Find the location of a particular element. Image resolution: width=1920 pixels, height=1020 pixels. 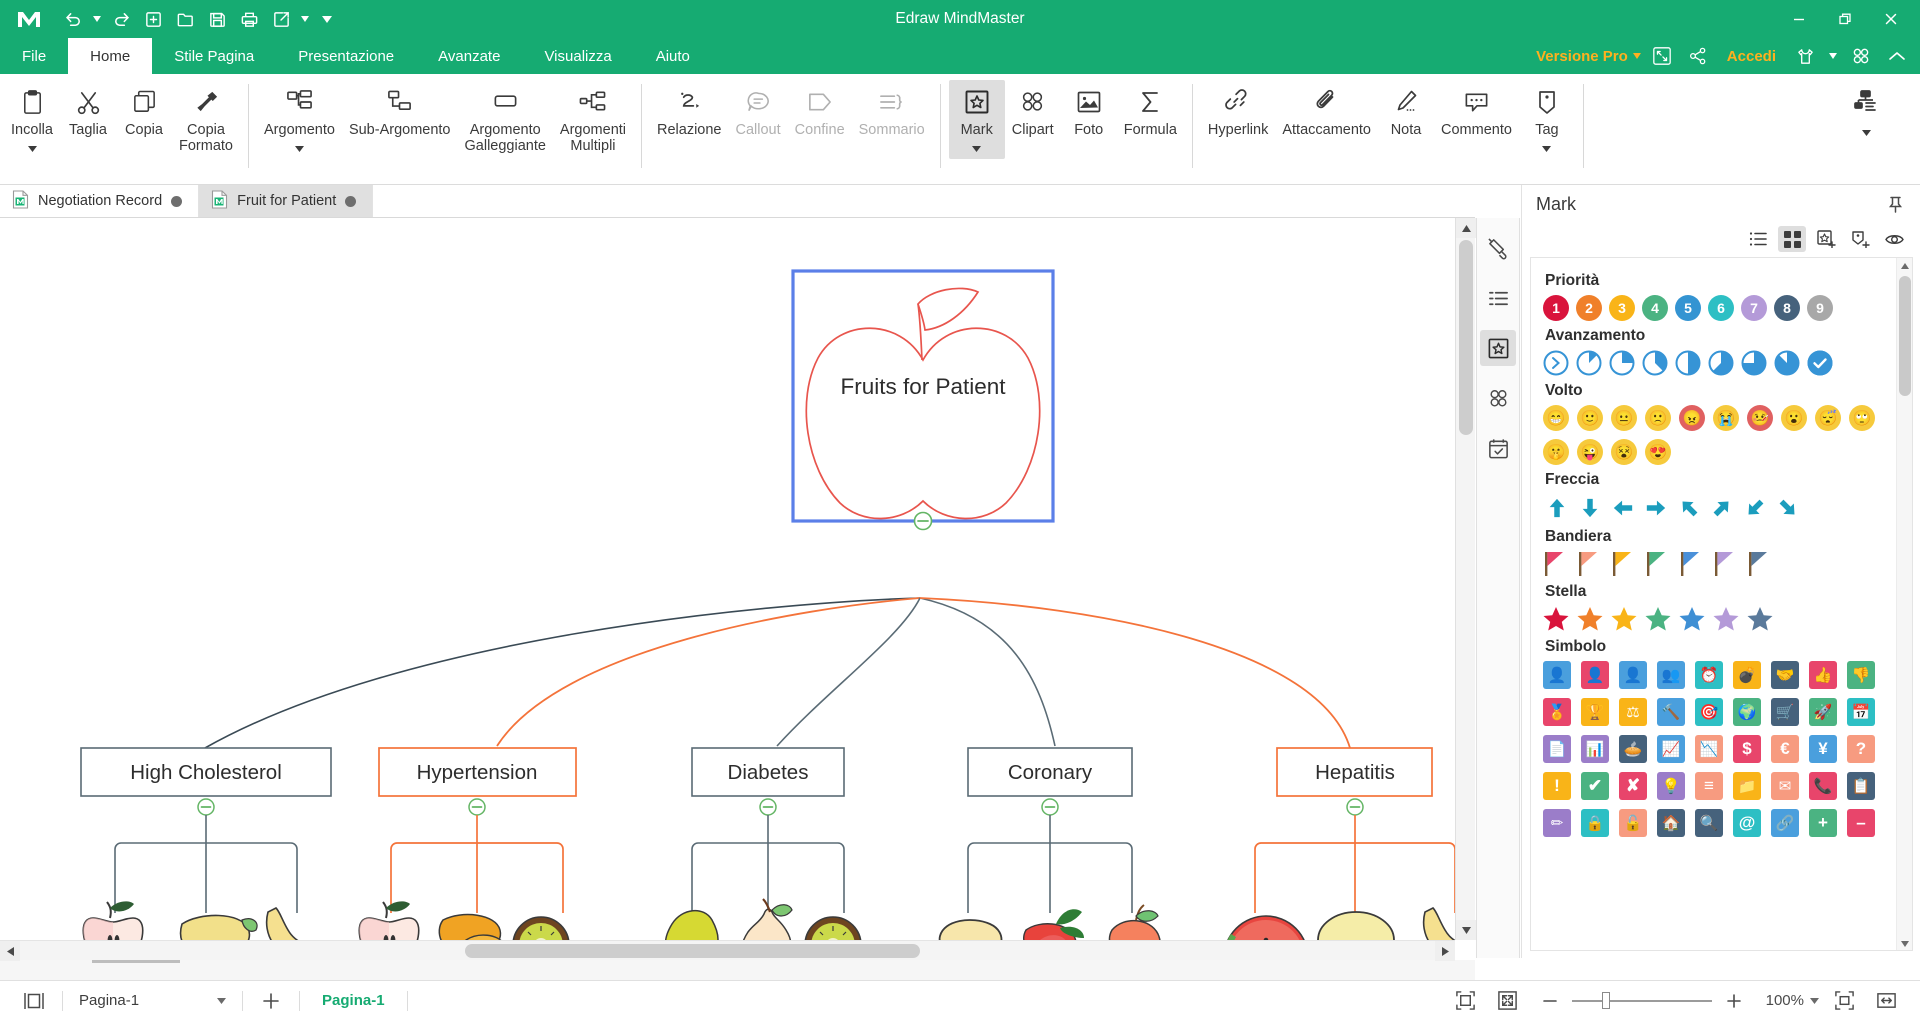

note-button: Nota is located at coordinates (1406, 110).